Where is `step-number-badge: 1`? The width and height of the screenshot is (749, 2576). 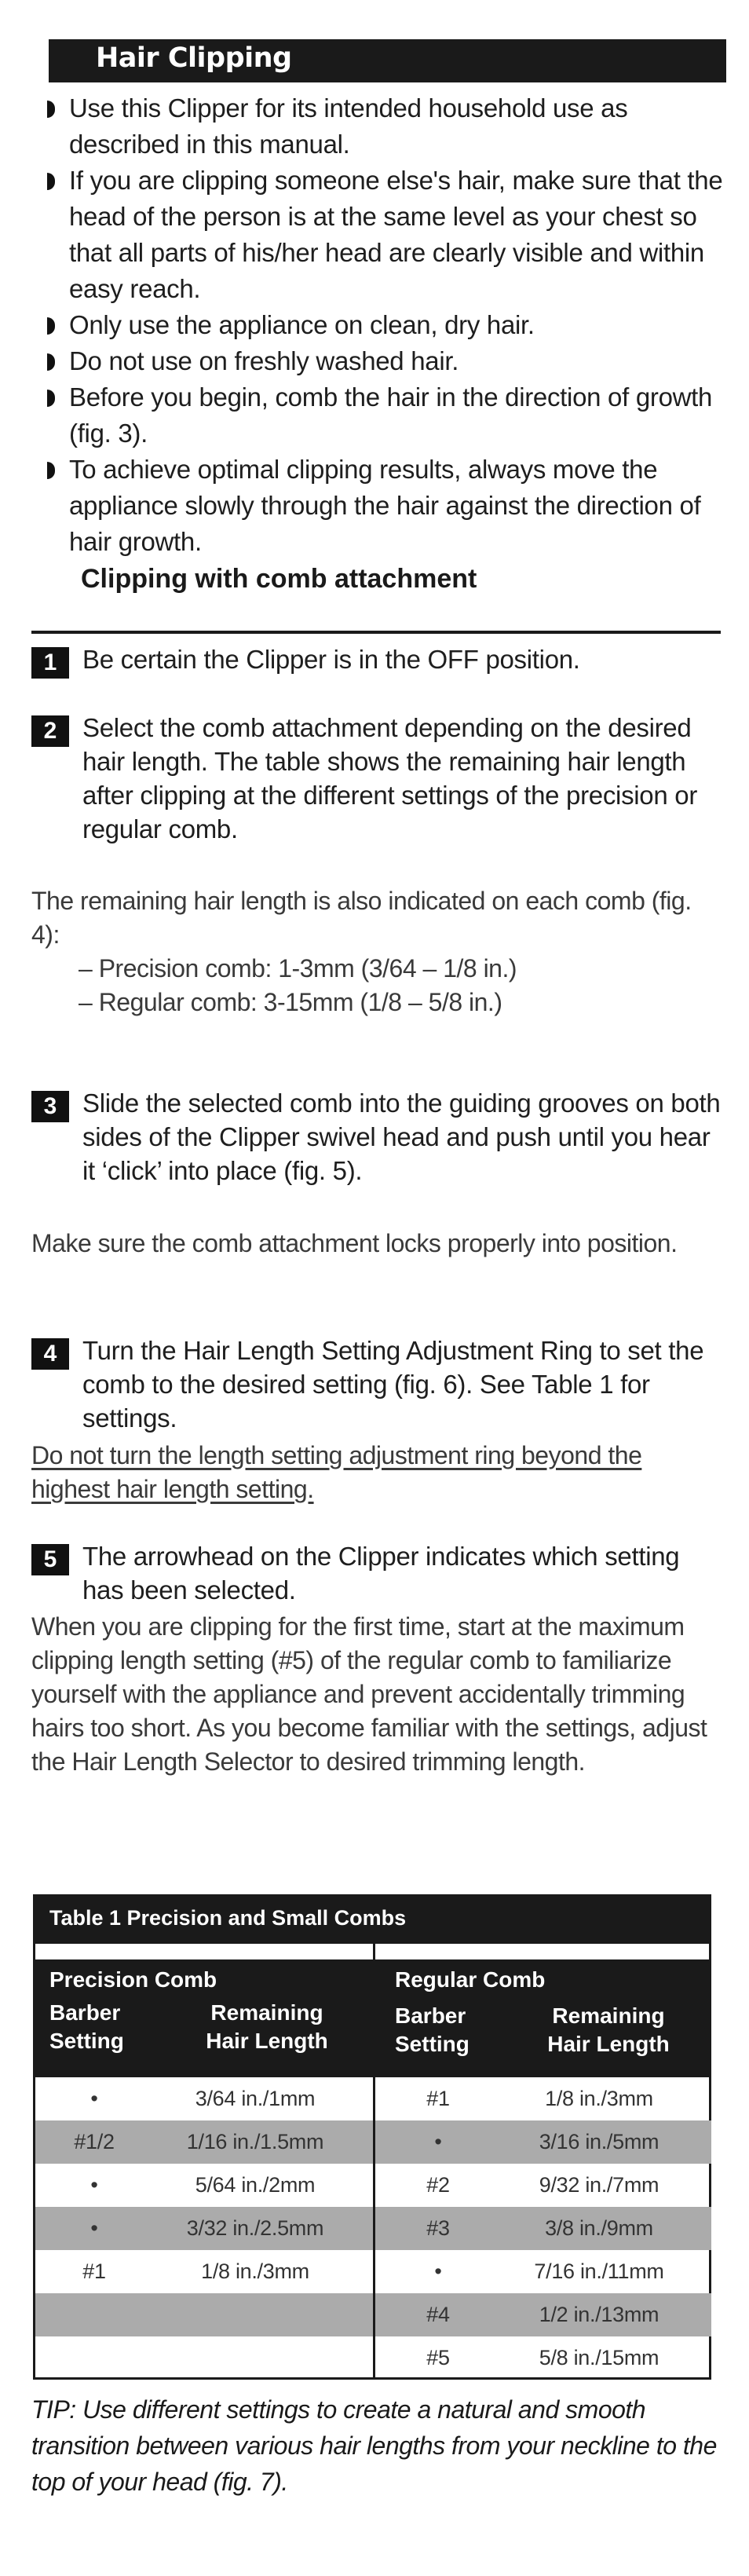
step-number-badge: 1 is located at coordinates (50, 663).